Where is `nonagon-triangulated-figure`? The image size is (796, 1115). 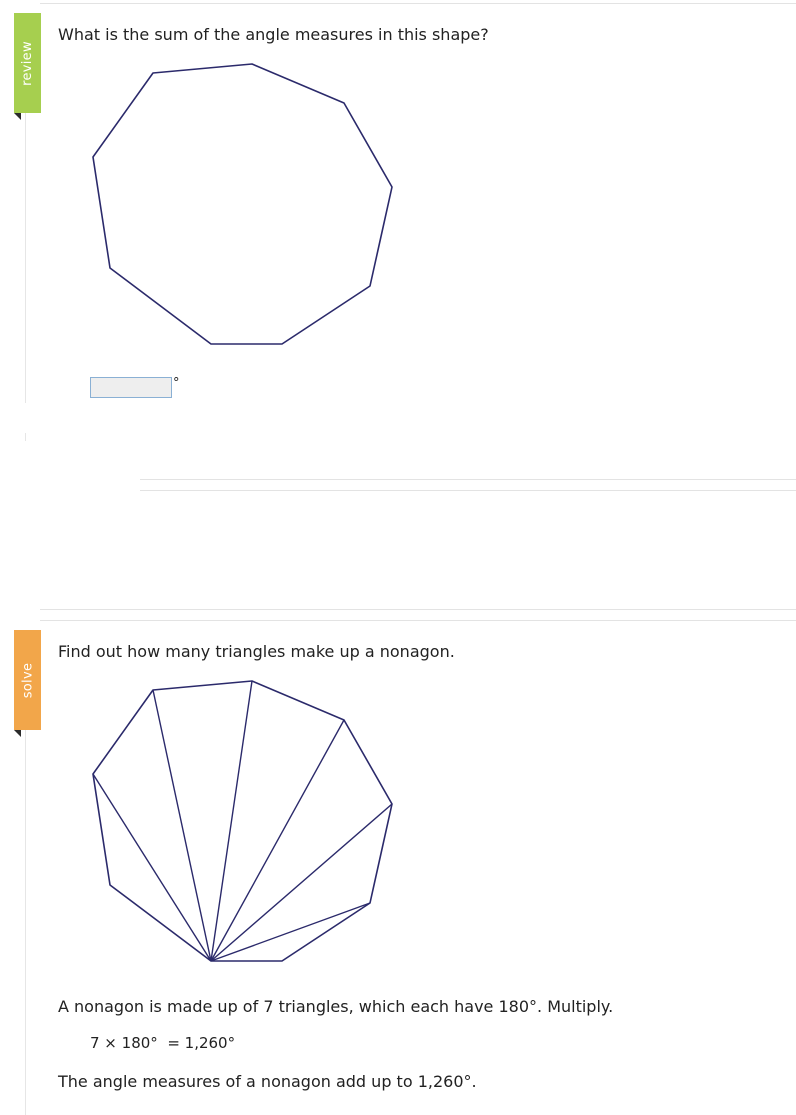 nonagon-triangulated-figure is located at coordinates (242, 821).